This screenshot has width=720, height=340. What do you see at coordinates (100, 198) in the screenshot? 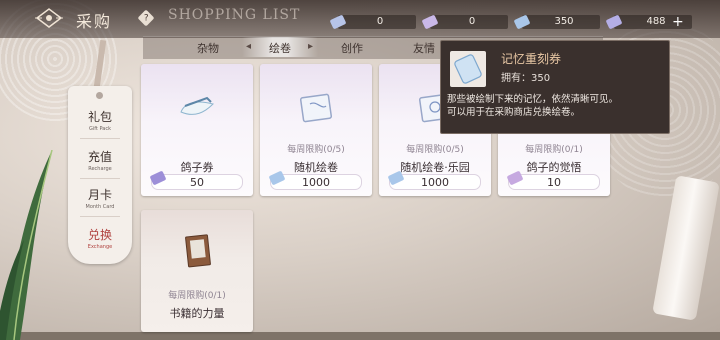
I see `sidebar-item-month-card: 月卡 Month Card` at bounding box center [100, 198].